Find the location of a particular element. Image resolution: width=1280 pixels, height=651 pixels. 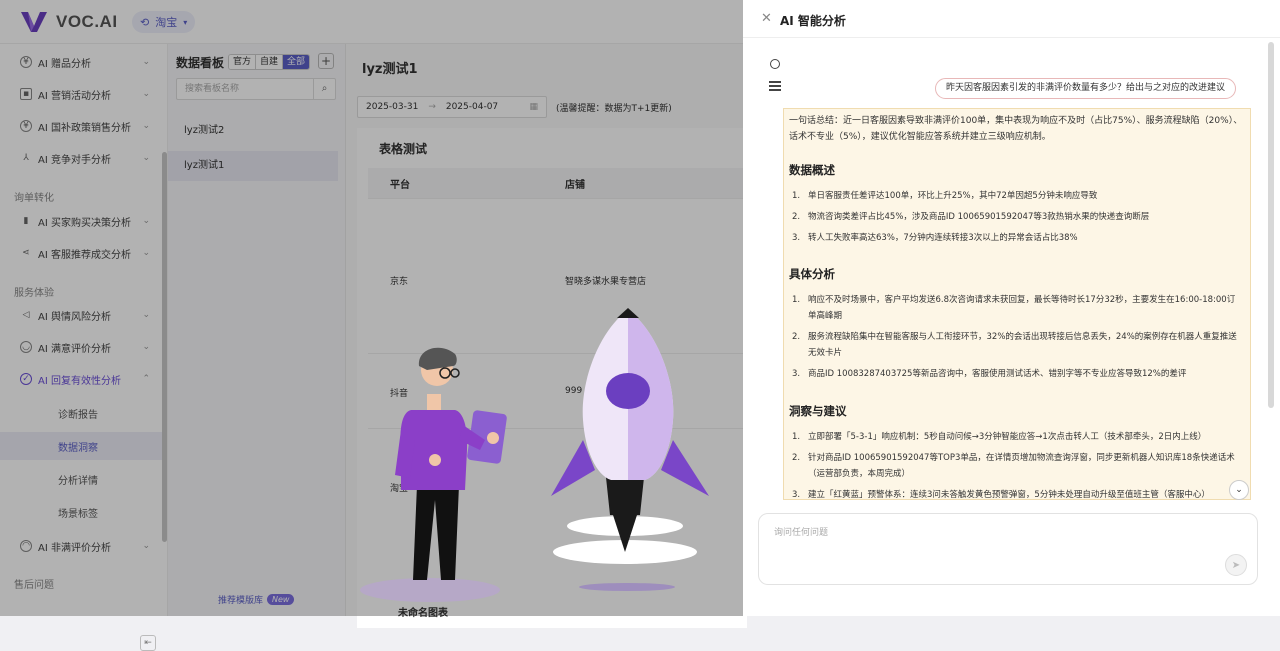

divider is located at coordinates (1011, 37).